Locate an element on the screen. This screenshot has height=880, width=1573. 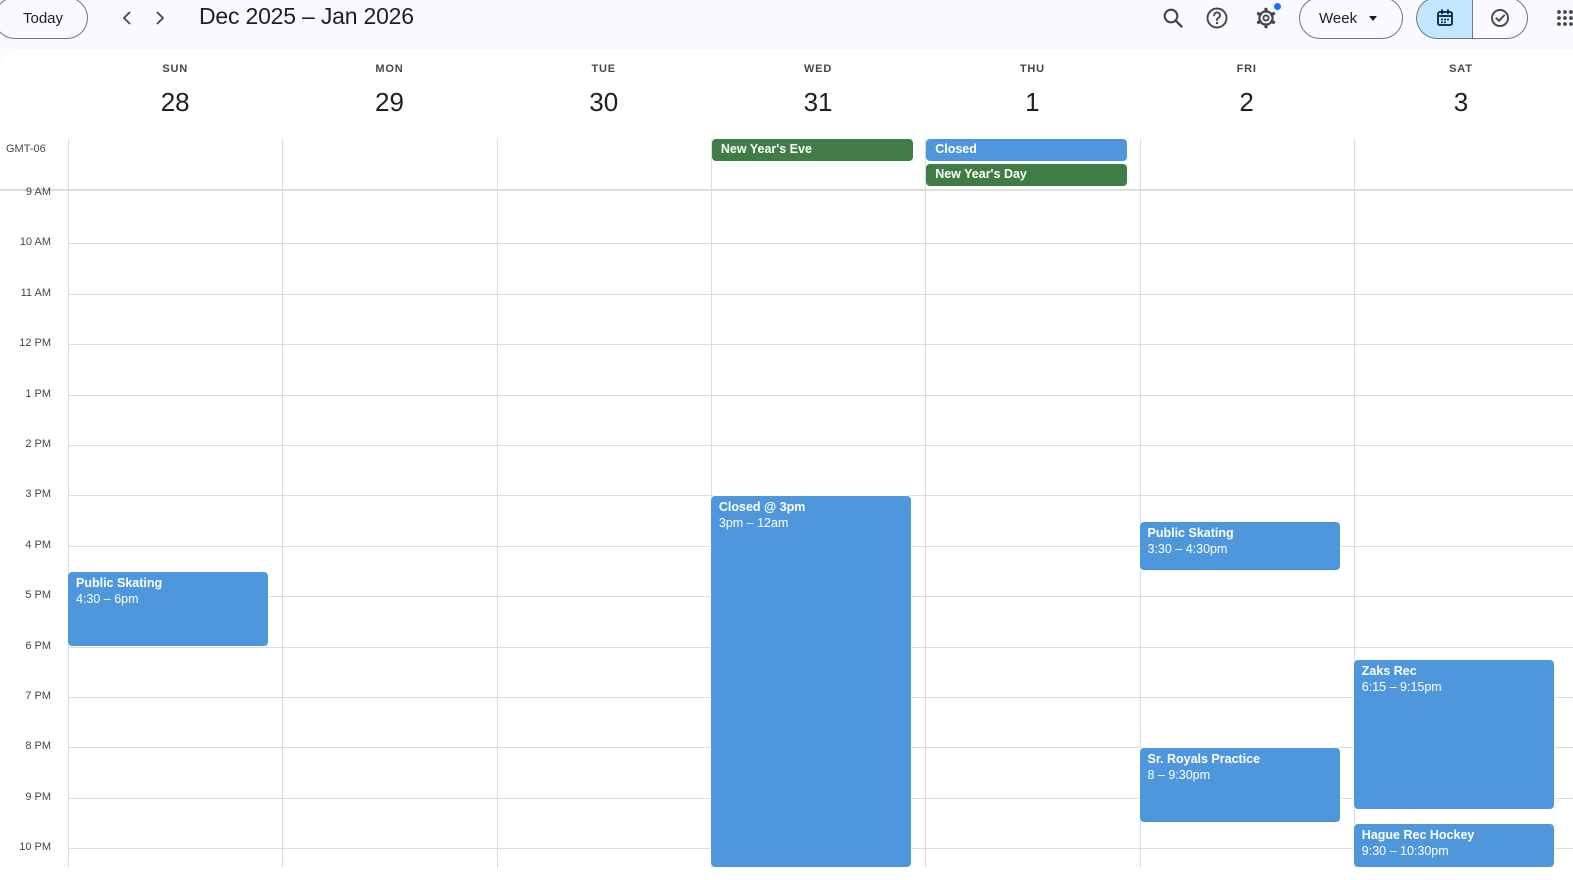
day-of-week-label: SAT is located at coordinates (1461, 69).